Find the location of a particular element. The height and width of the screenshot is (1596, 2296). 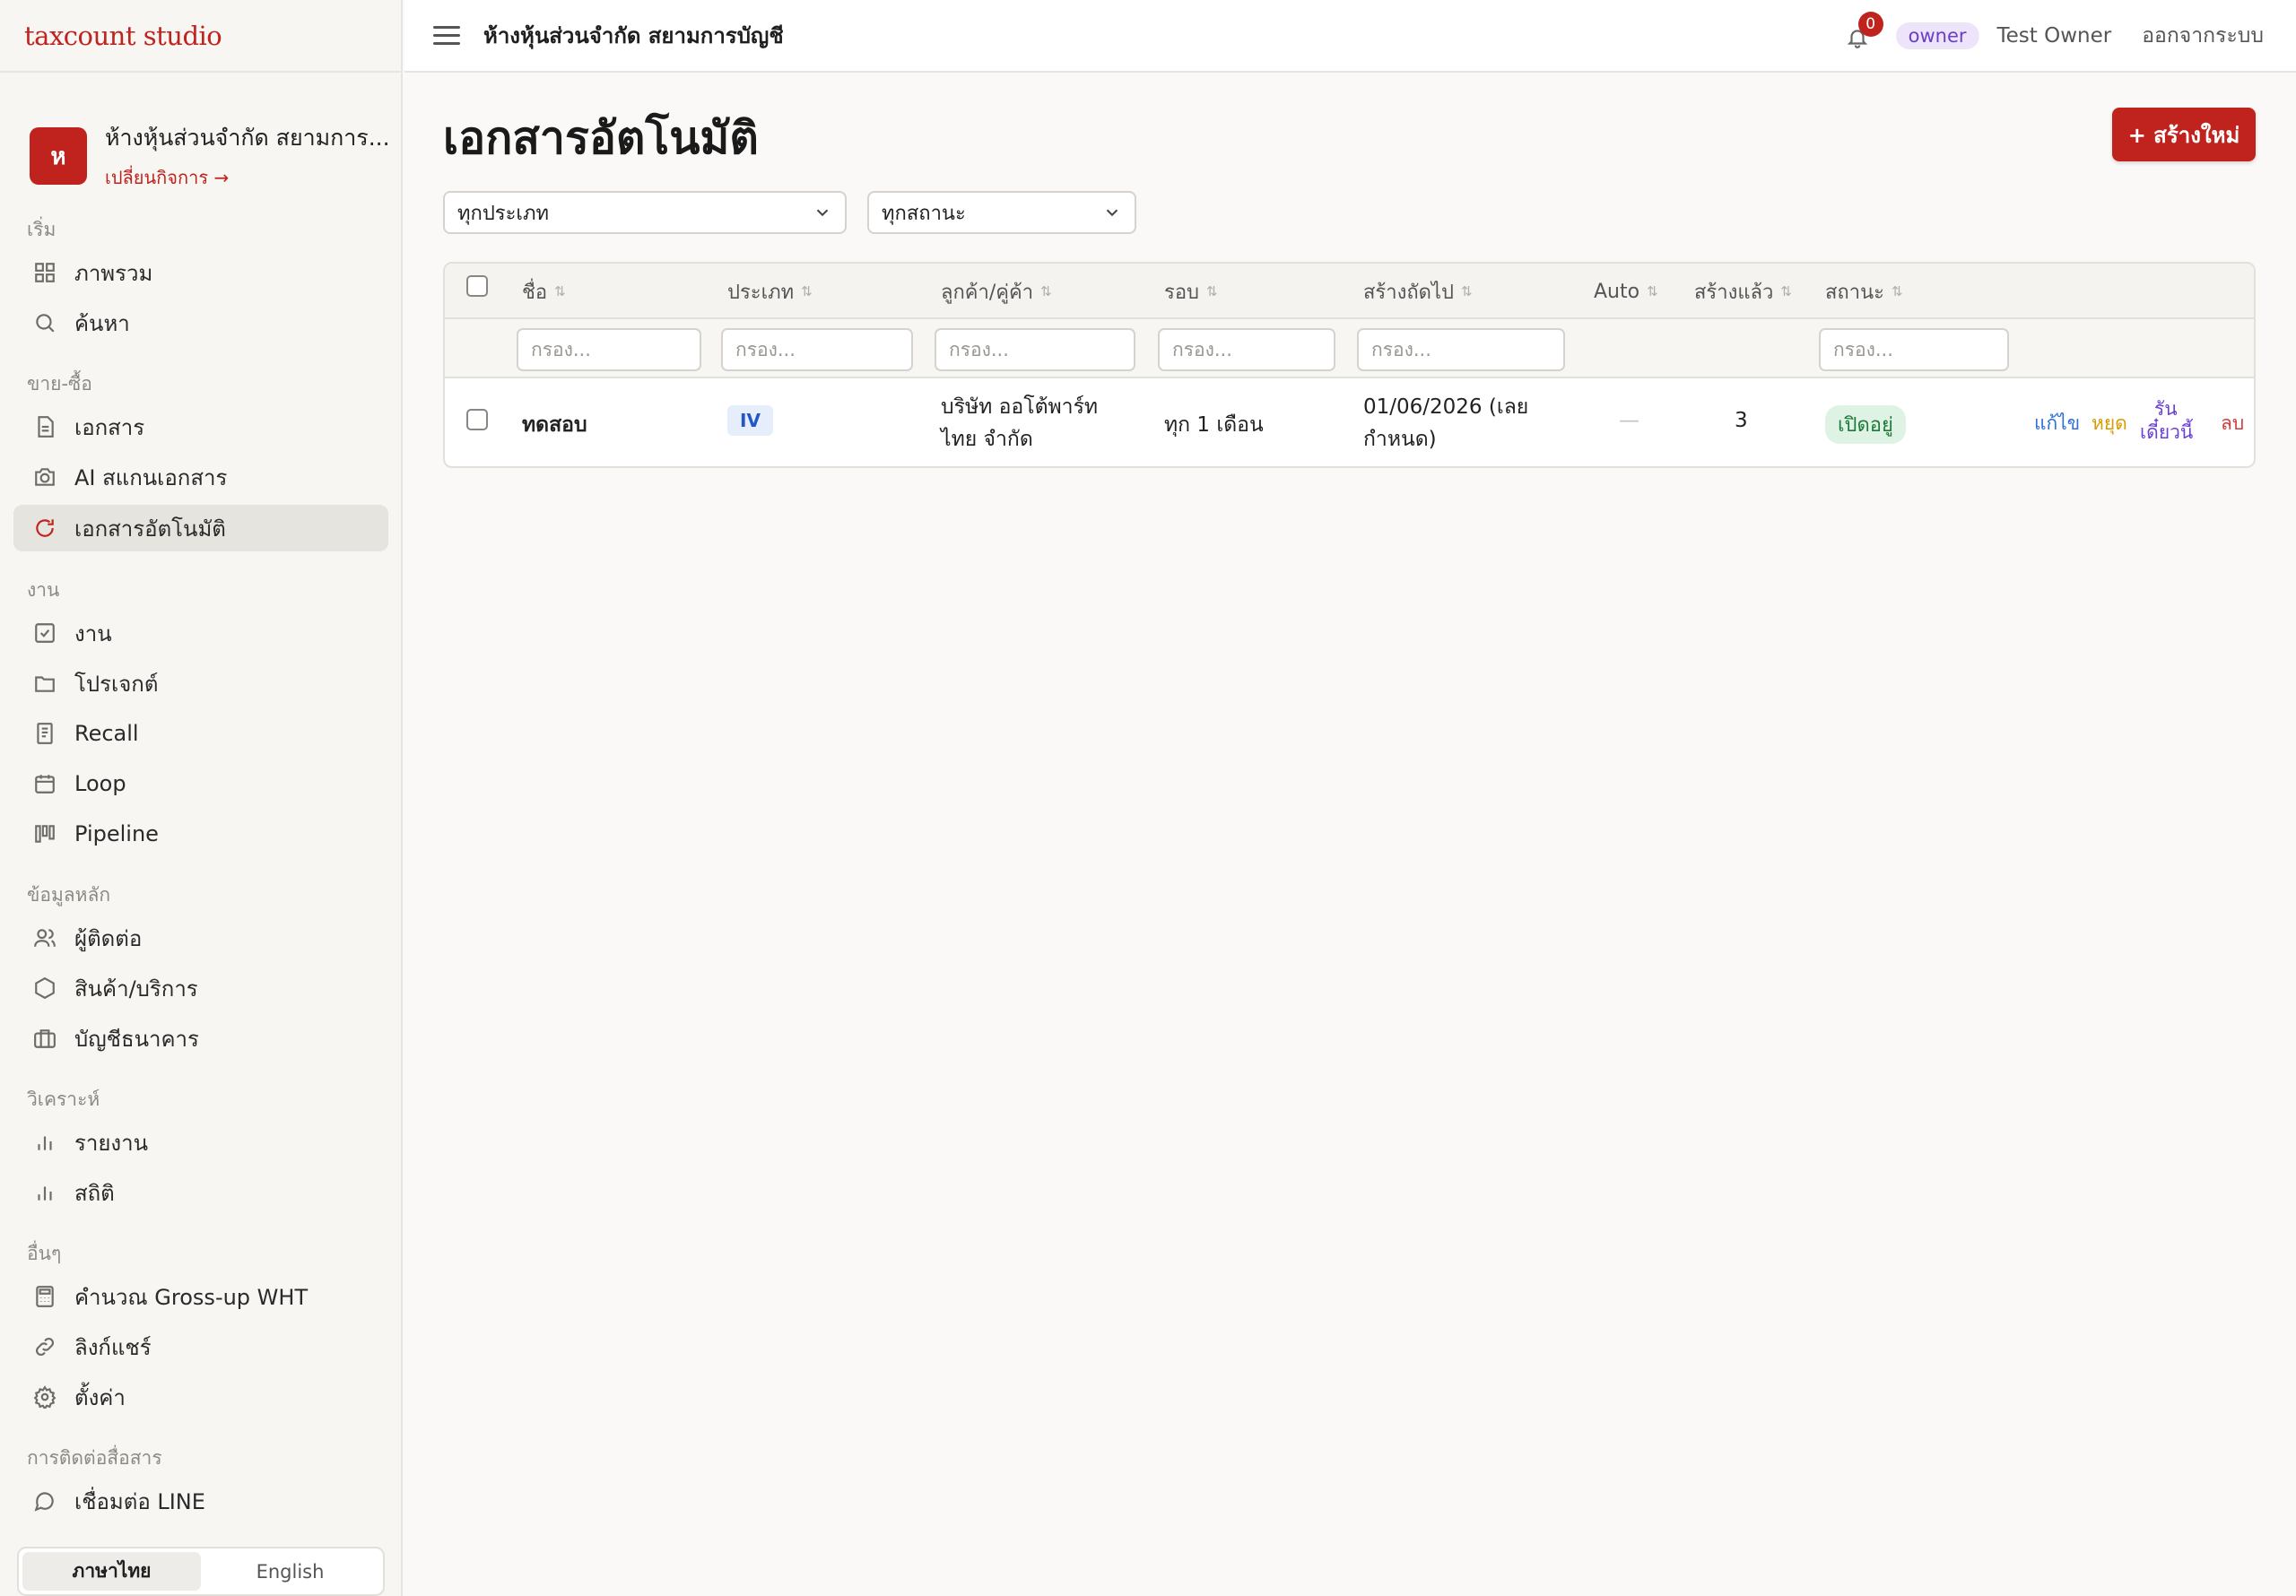

column-header-next-run: สร้างถัดไป ⇅ is located at coordinates (1418, 292).